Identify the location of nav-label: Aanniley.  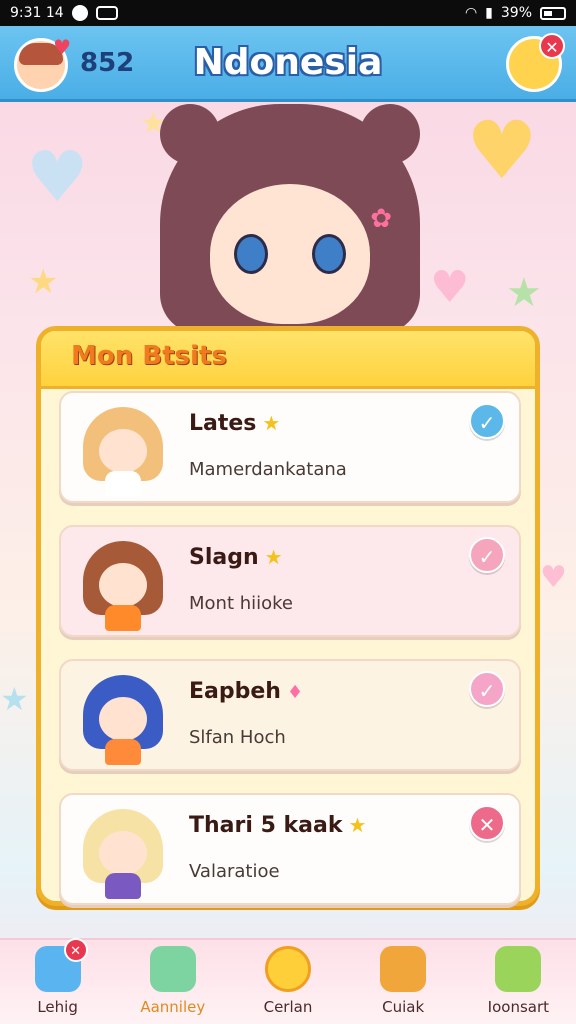
(173, 1007).